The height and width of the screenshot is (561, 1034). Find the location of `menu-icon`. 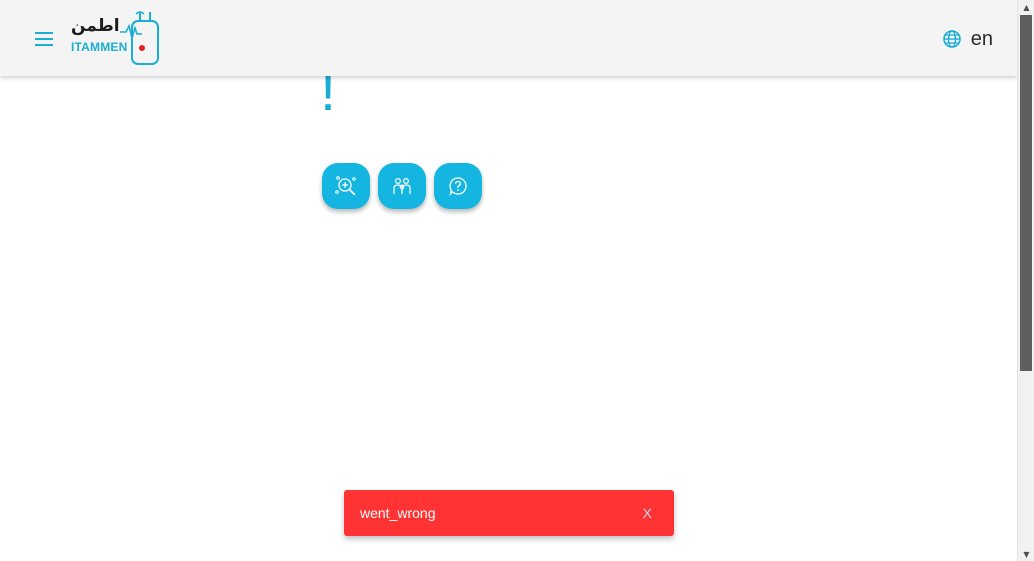

menu-icon is located at coordinates (44, 39).